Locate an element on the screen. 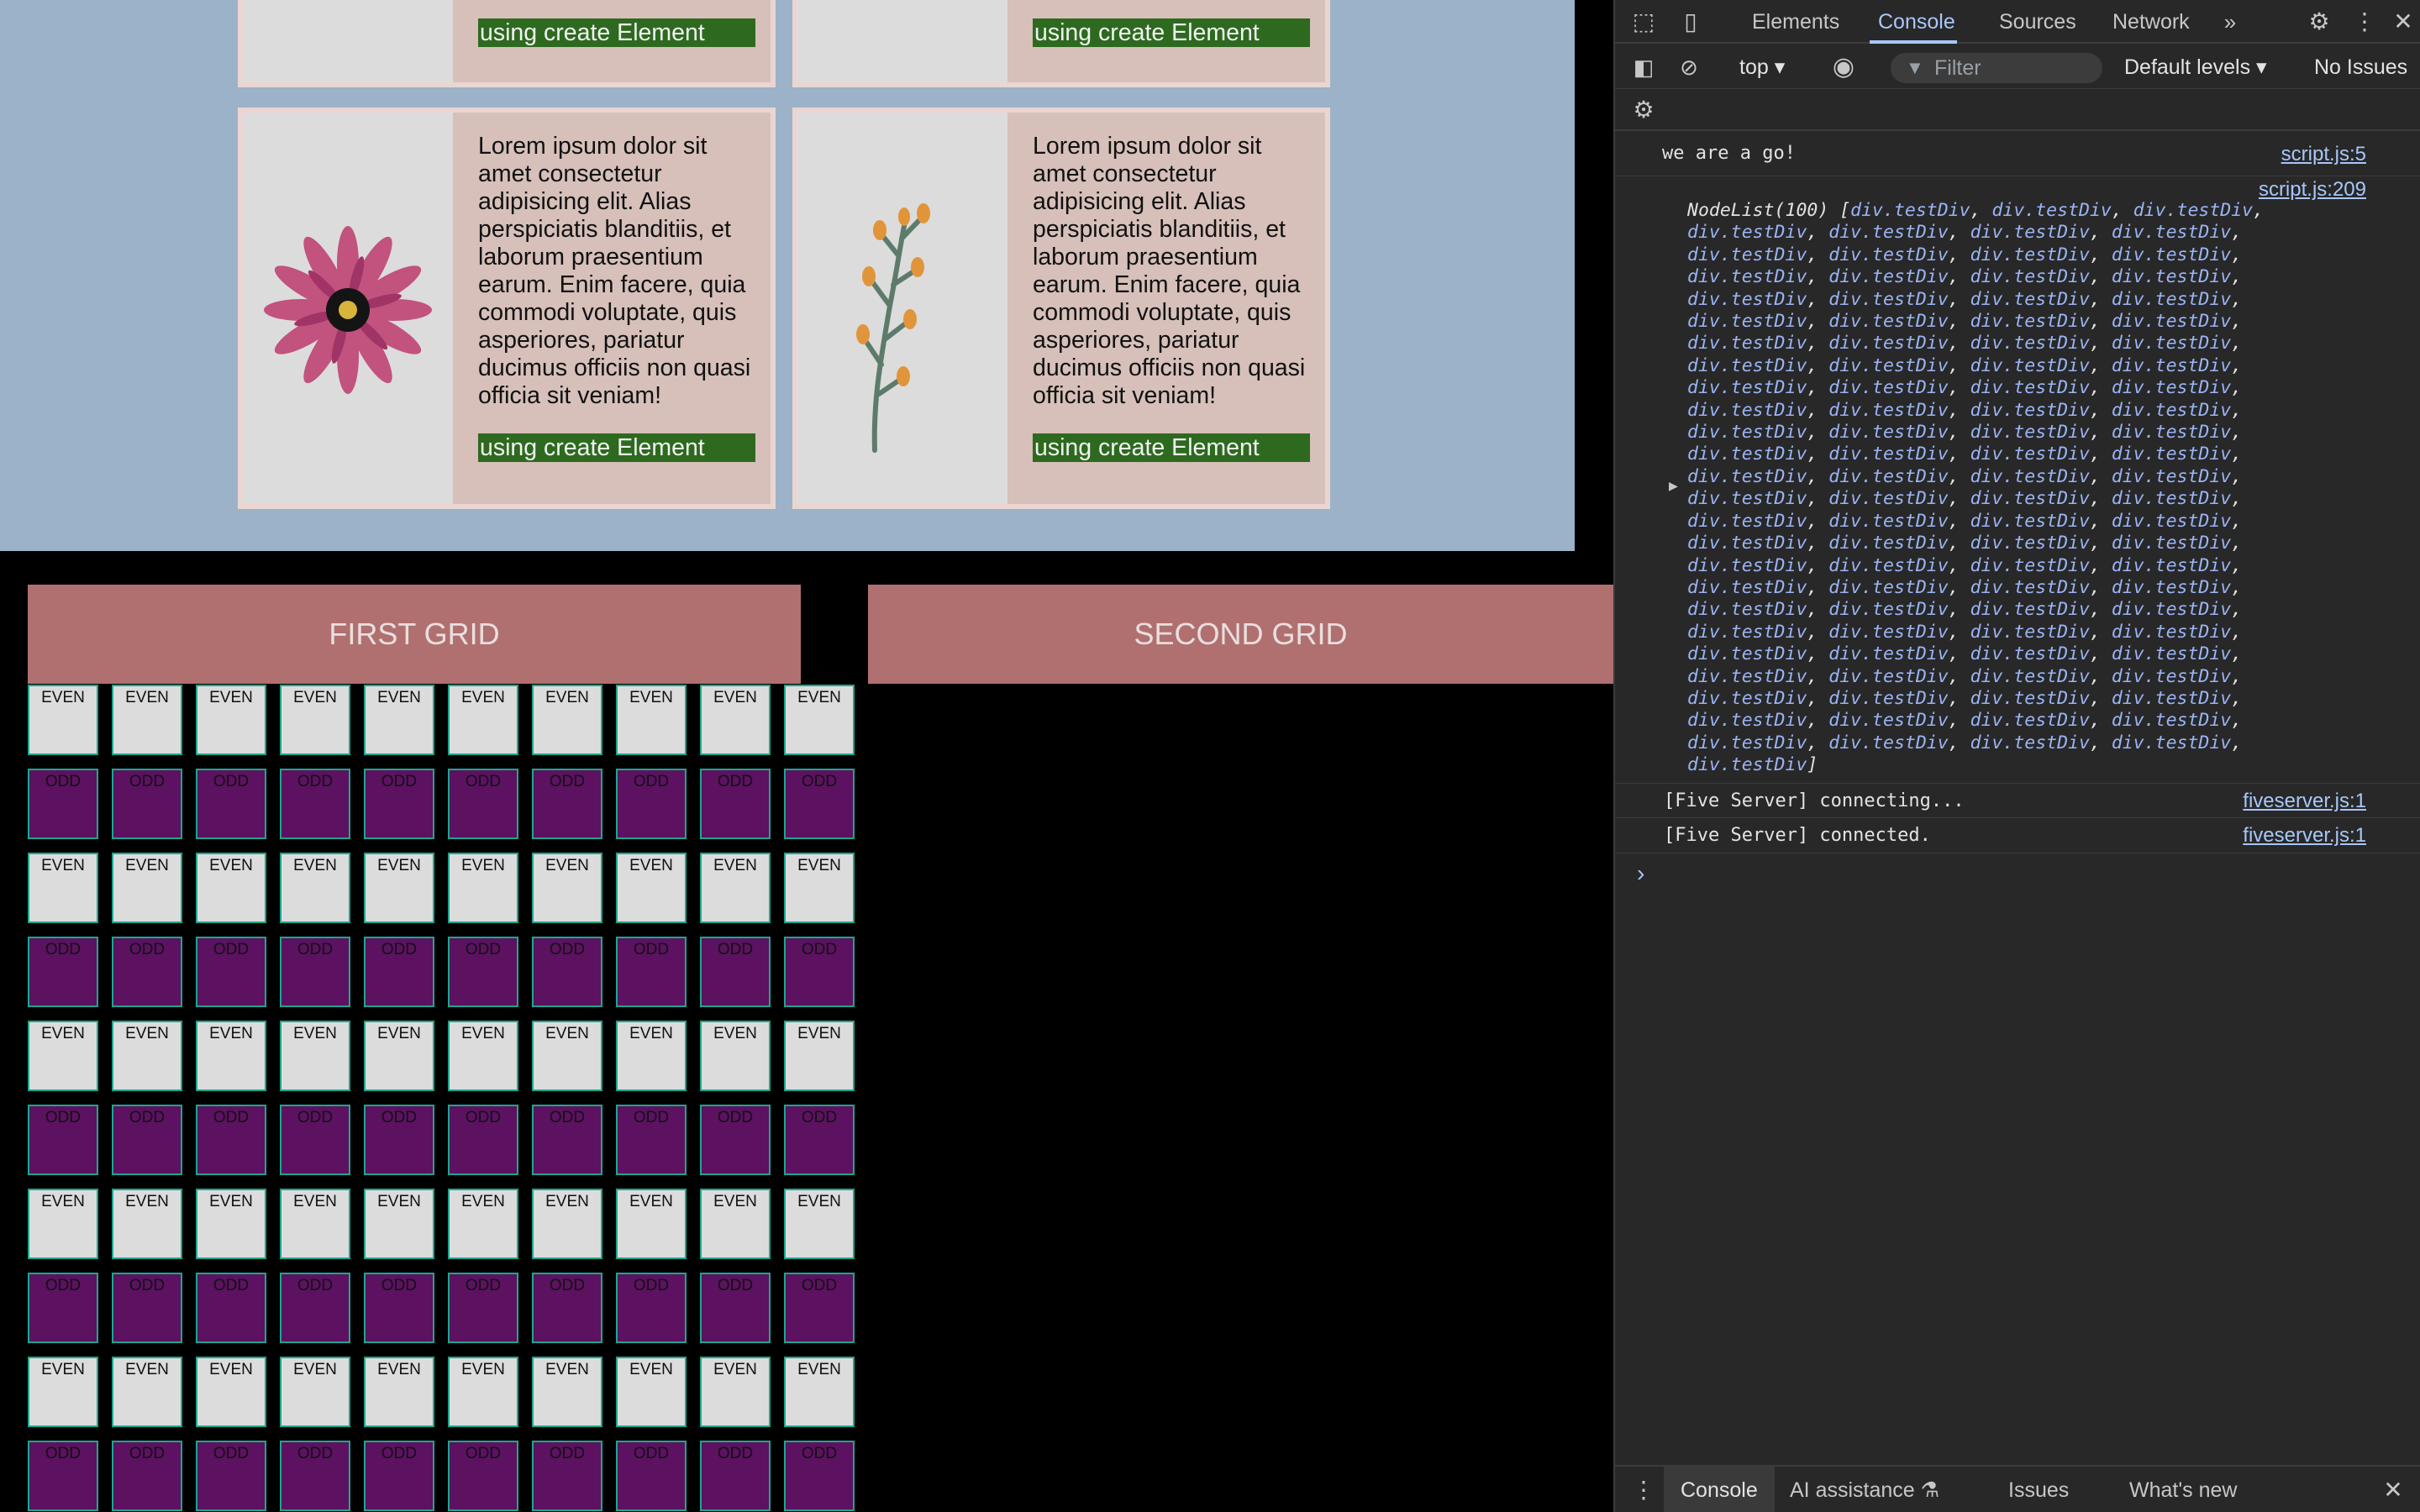 The height and width of the screenshot is (1512, 2420). issues-label: No Issues is located at coordinates (2360, 67).